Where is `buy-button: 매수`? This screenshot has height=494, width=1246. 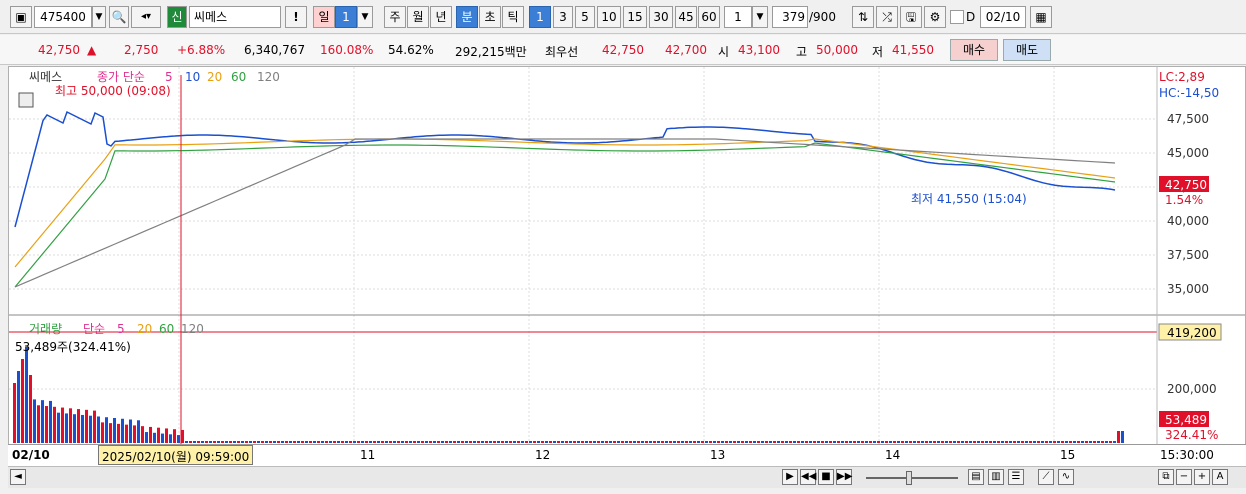
buy-button: 매수 is located at coordinates (974, 50).